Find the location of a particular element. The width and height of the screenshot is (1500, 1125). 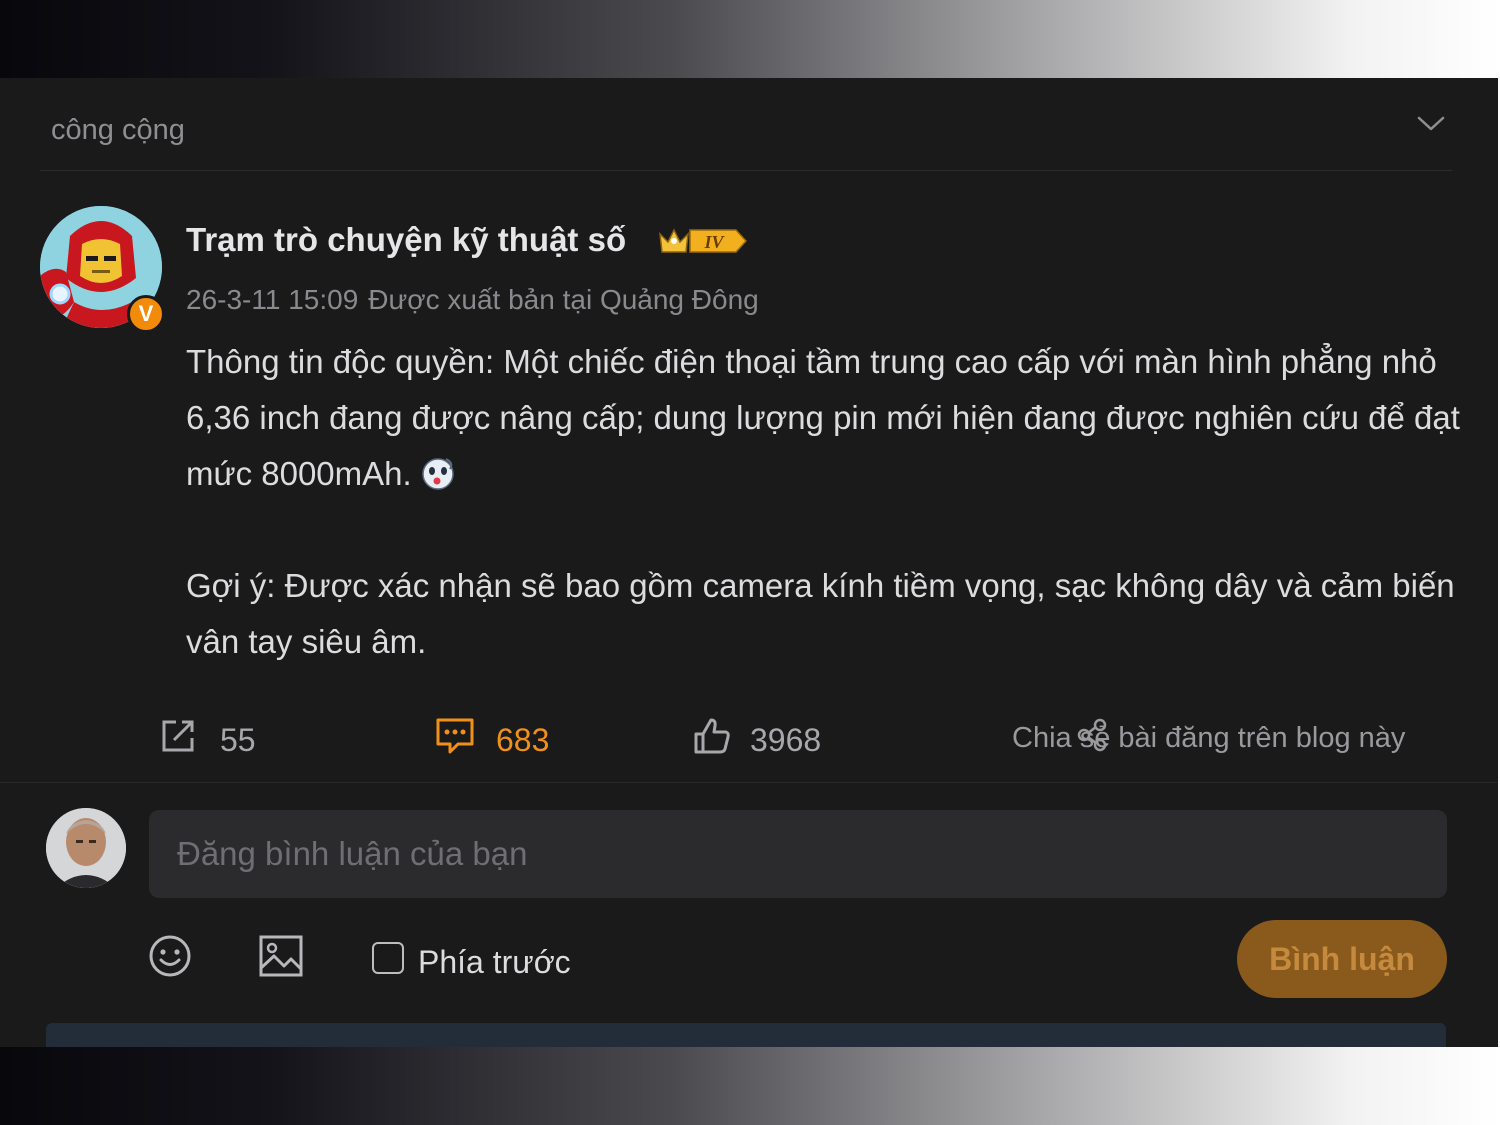

share-icon is located at coordinates (178, 736).